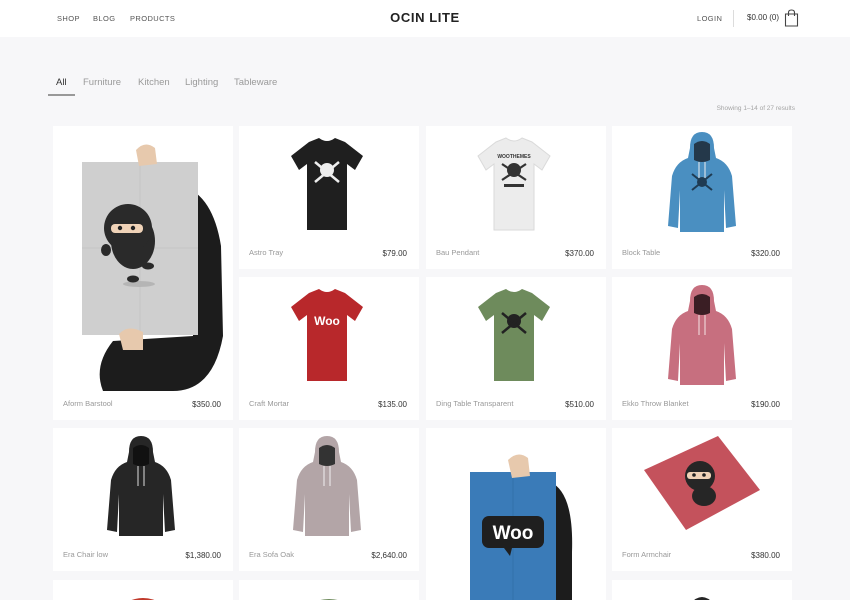 The image size is (850, 600). What do you see at coordinates (266, 252) in the screenshot?
I see `product-name: Astro Tray` at bounding box center [266, 252].